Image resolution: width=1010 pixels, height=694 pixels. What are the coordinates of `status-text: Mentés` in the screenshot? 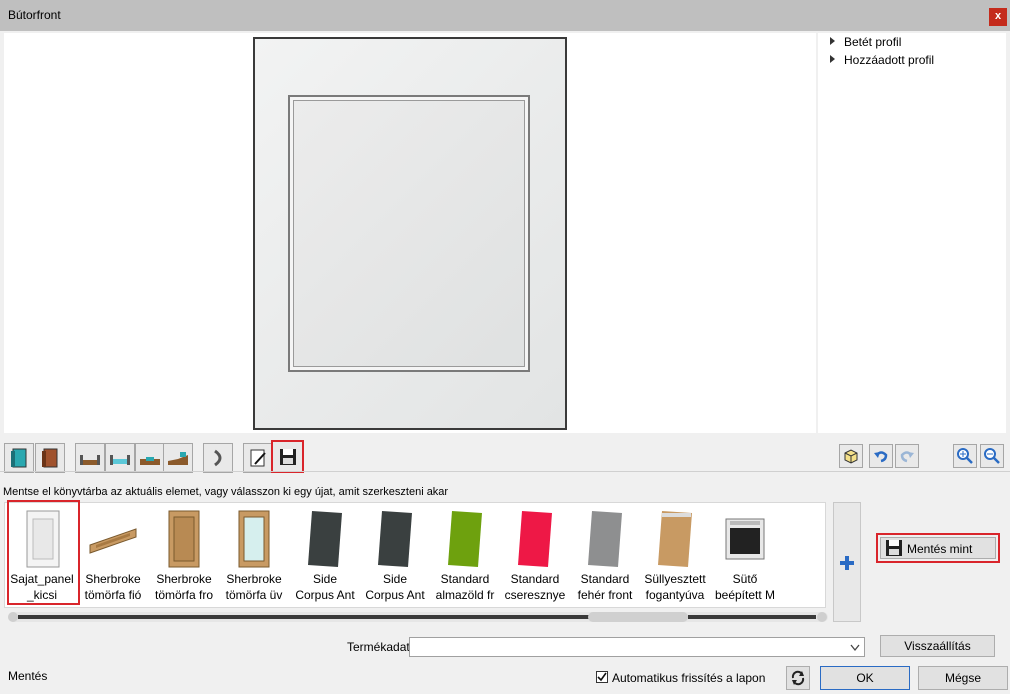 It's located at (28, 676).